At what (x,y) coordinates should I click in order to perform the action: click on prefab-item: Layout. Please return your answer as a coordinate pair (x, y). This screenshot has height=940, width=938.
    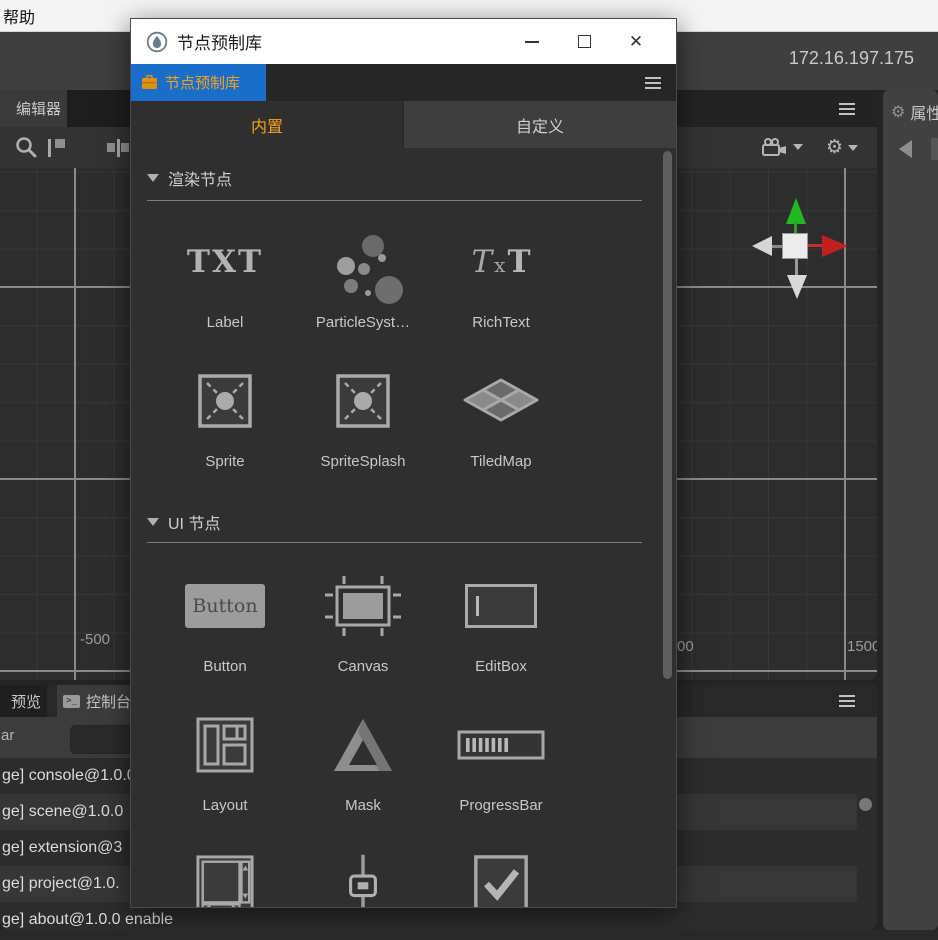
    Looking at the image, I should click on (225, 768).